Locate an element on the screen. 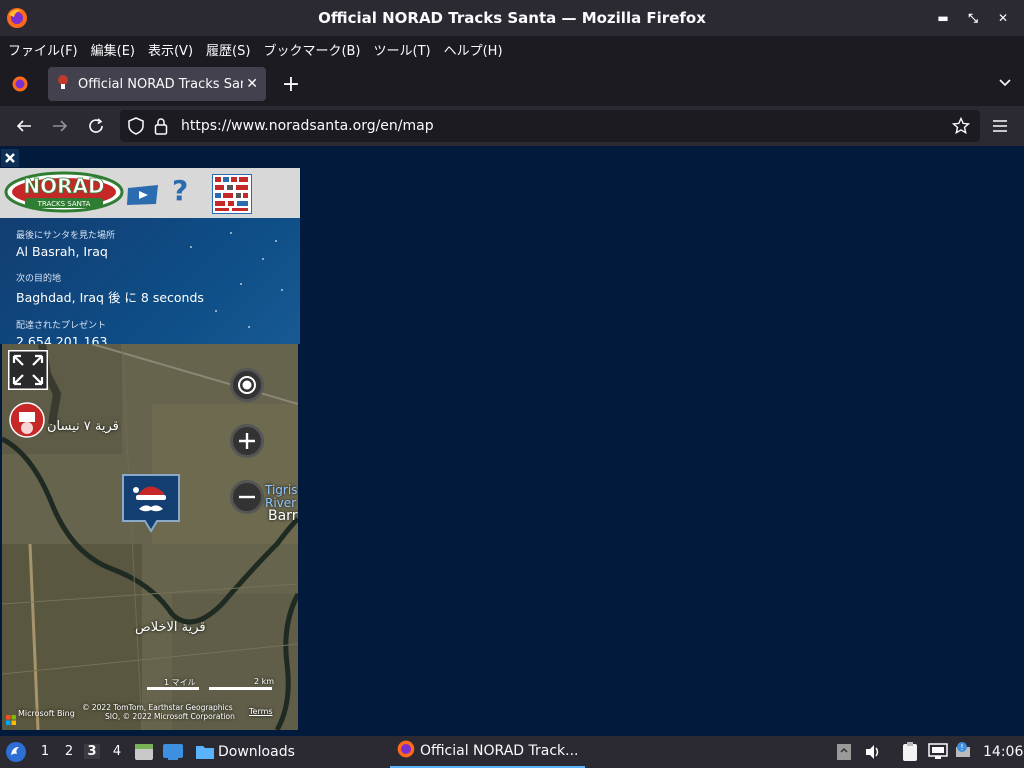  copyright-line-1: © 2022 TomTom, Earthstar Geographics is located at coordinates (157, 707).